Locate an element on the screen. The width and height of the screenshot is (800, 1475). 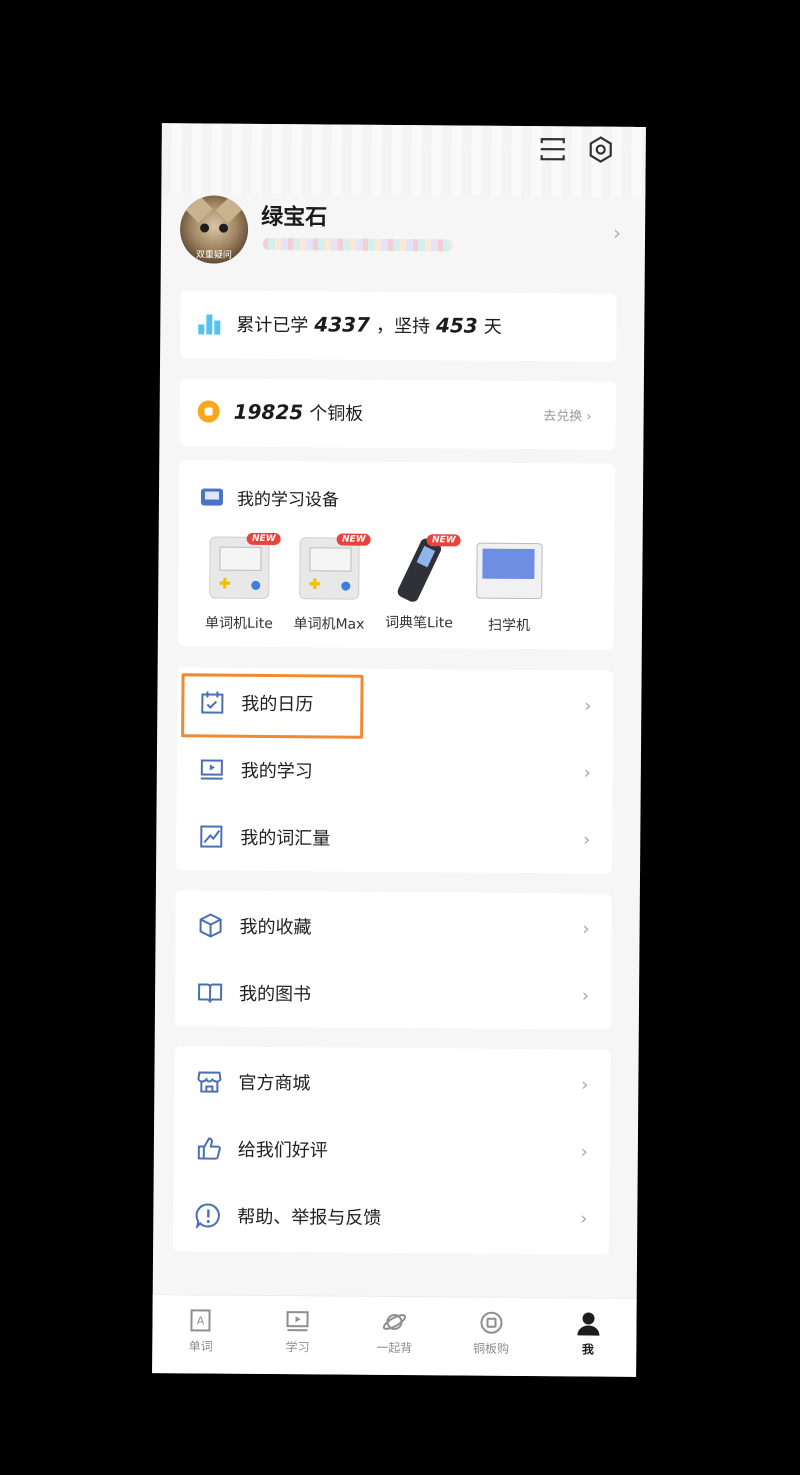
settings-icon is located at coordinates (601, 149).